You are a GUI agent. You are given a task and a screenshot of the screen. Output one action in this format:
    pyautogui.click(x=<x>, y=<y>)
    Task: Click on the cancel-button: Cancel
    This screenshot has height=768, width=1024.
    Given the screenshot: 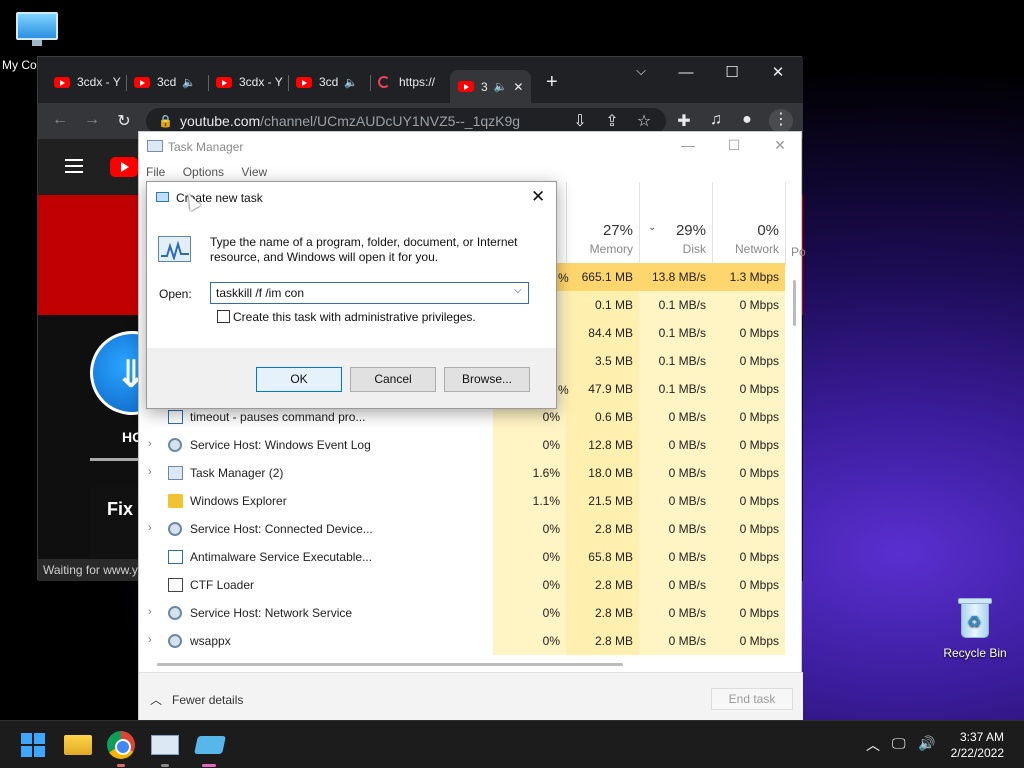 What is the action you would take?
    pyautogui.click(x=393, y=379)
    